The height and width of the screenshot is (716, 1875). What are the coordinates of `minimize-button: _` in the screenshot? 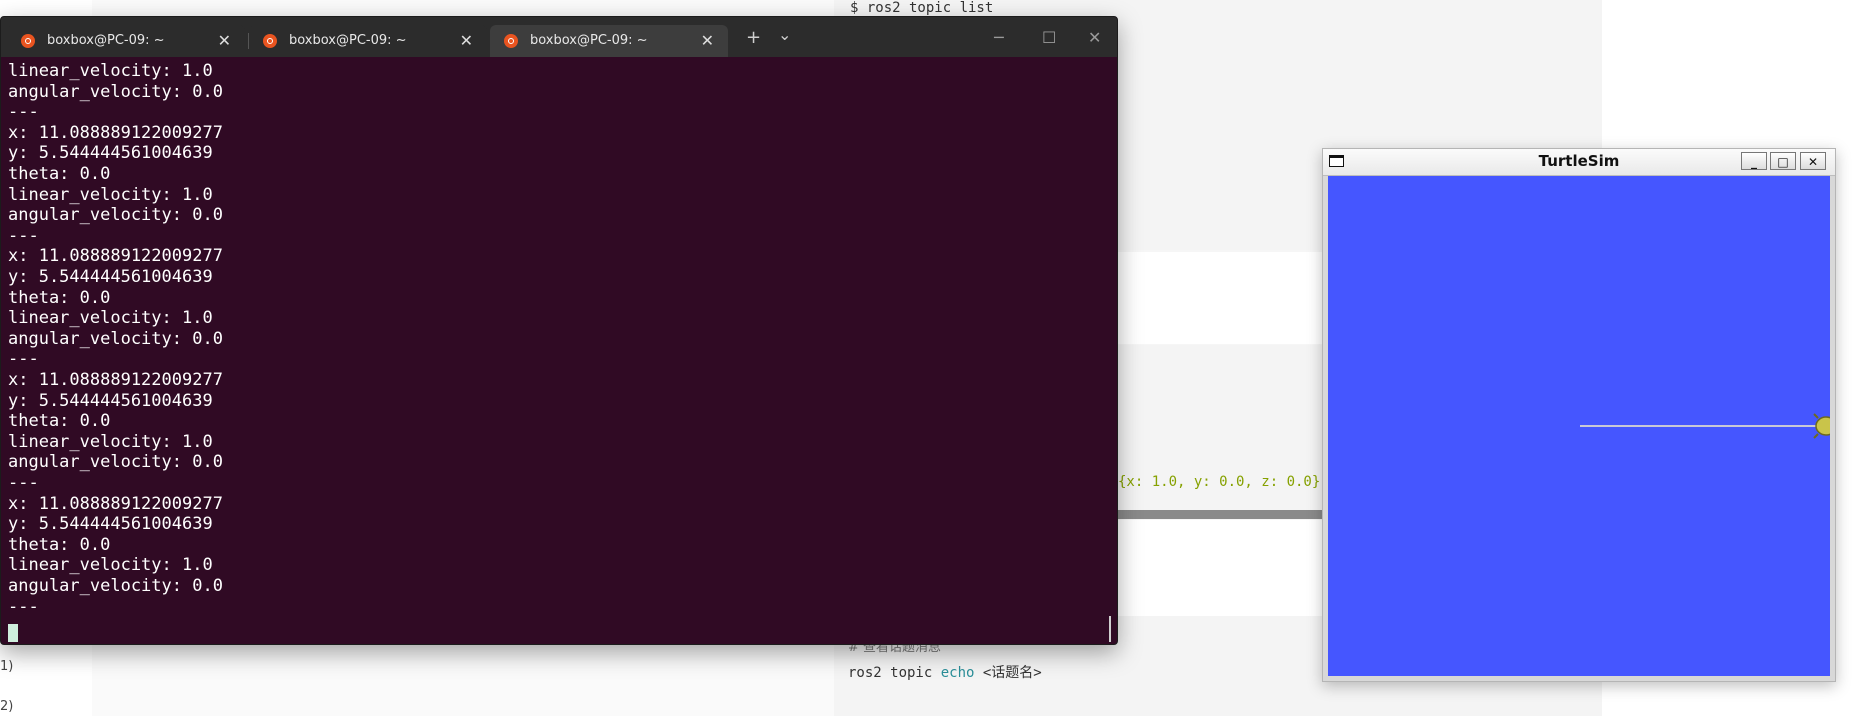 It's located at (1754, 161).